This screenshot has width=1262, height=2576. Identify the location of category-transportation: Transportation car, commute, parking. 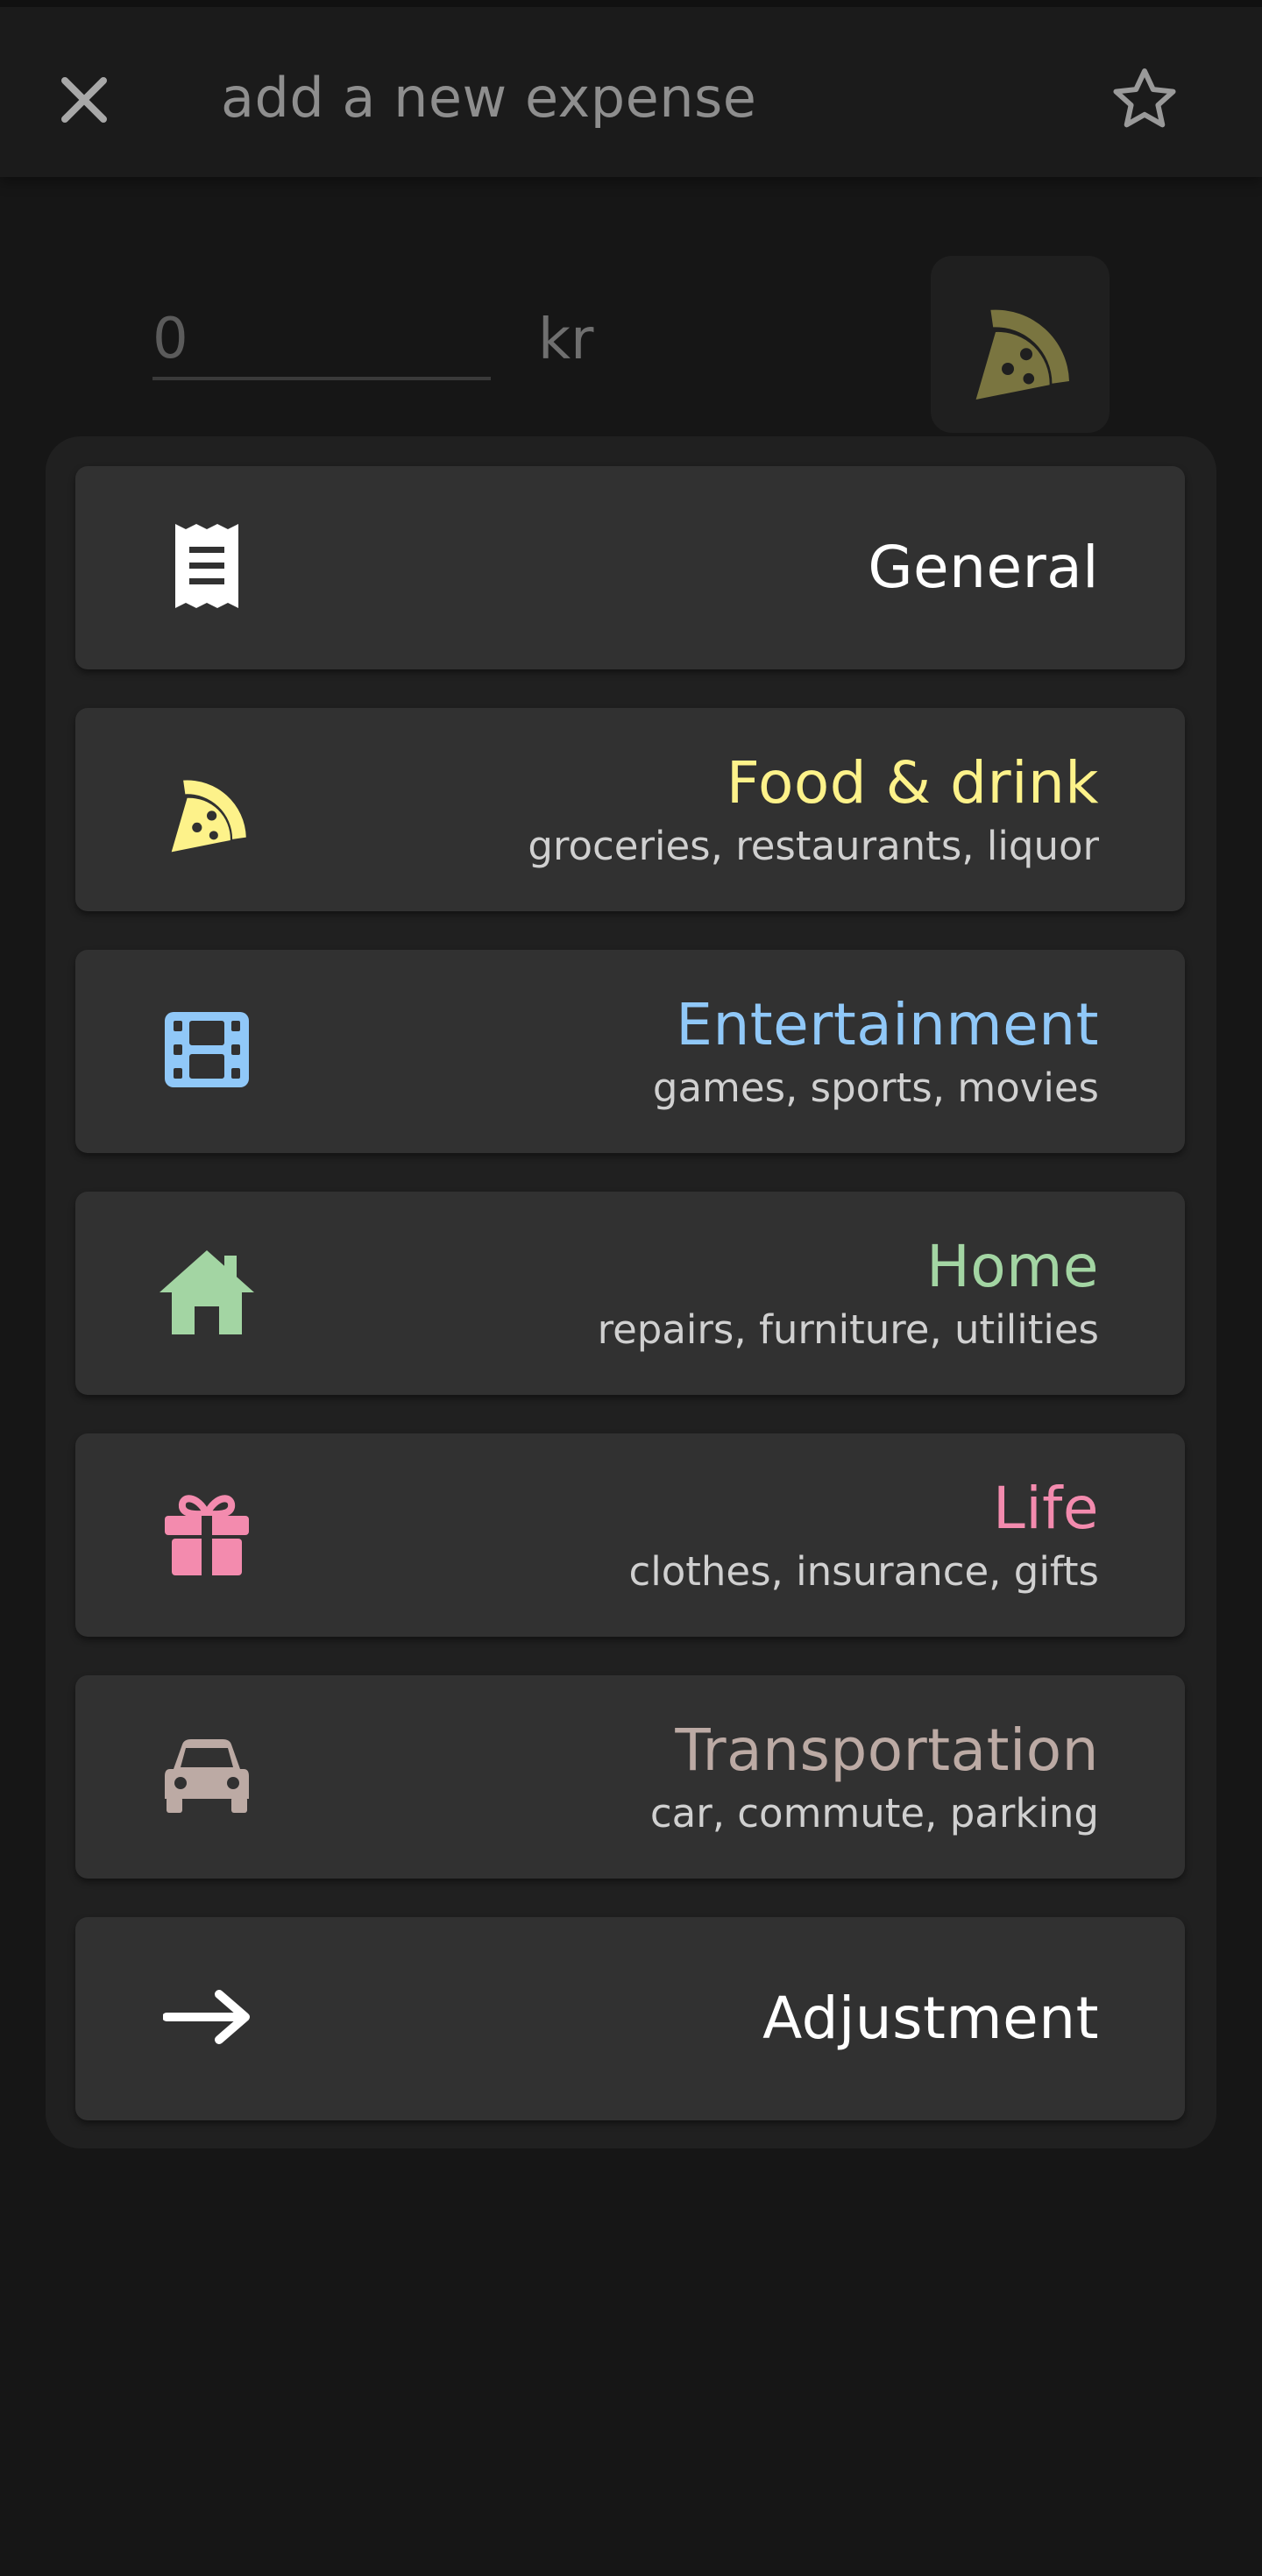
(630, 1777).